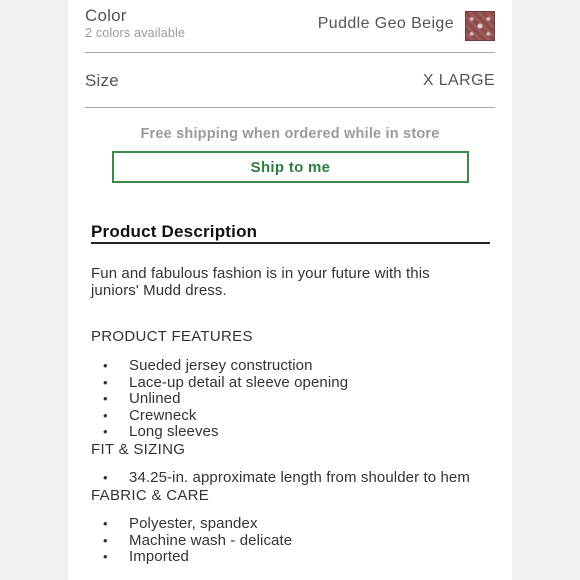 This screenshot has height=580, width=580. I want to click on size-label: Size, so click(102, 80).